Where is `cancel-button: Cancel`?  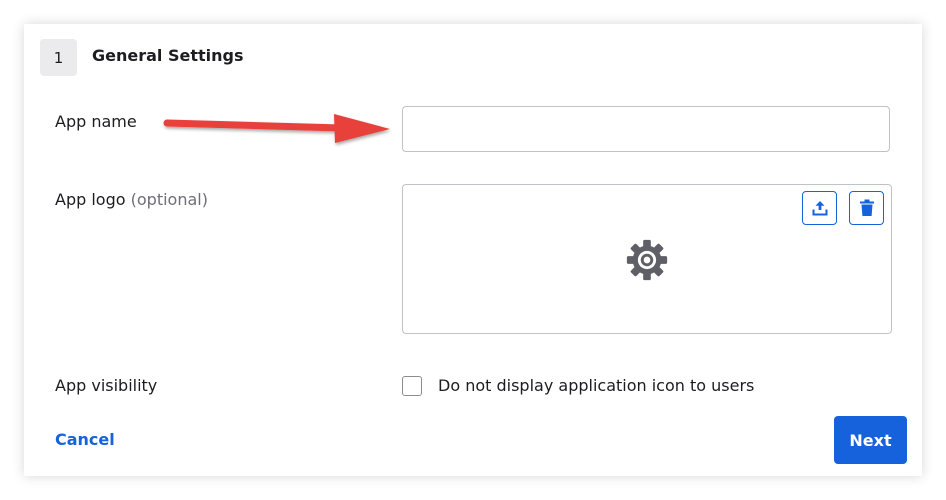 cancel-button: Cancel is located at coordinates (85, 439).